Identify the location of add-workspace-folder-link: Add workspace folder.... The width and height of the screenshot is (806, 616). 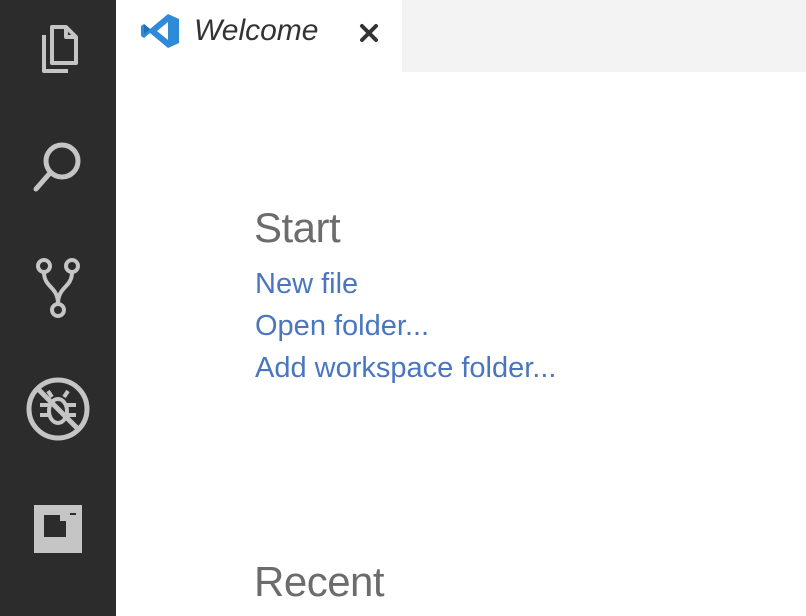
(405, 368).